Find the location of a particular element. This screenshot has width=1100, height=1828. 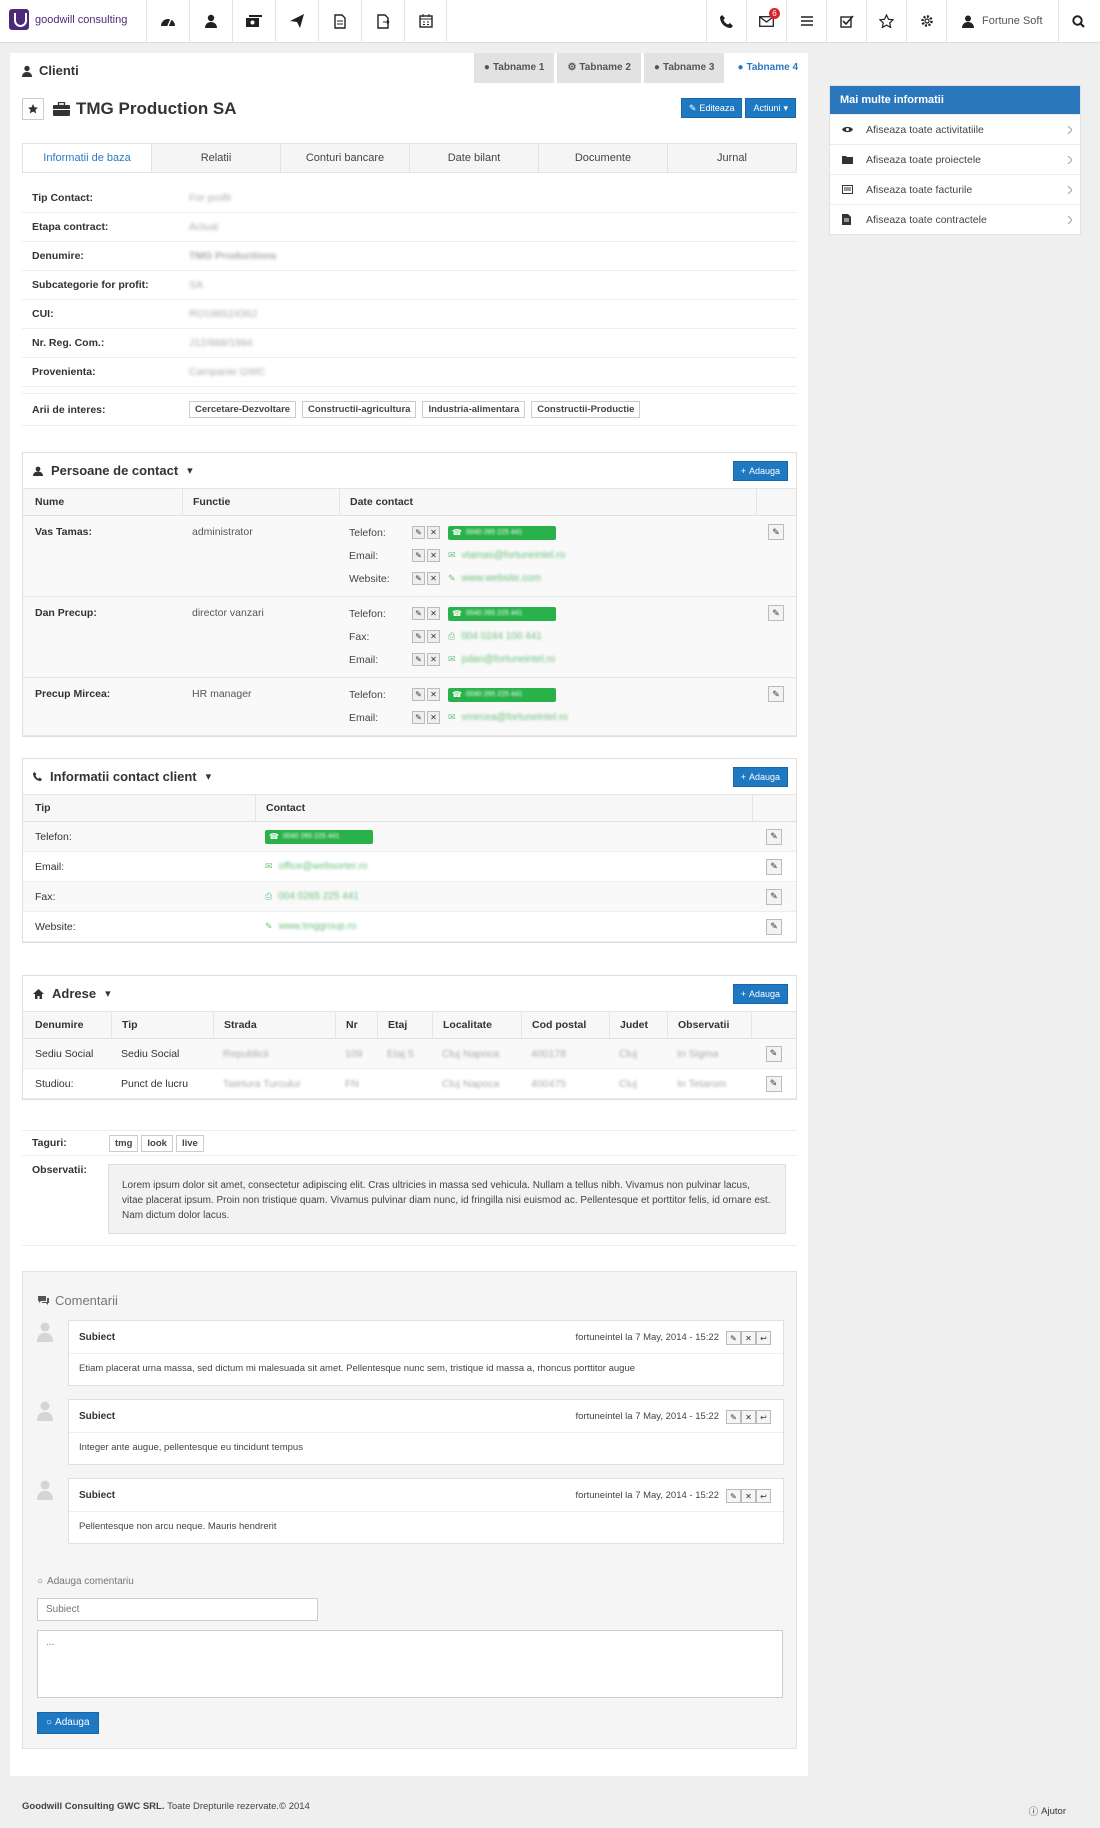

column-header: Date contact is located at coordinates (547, 502).